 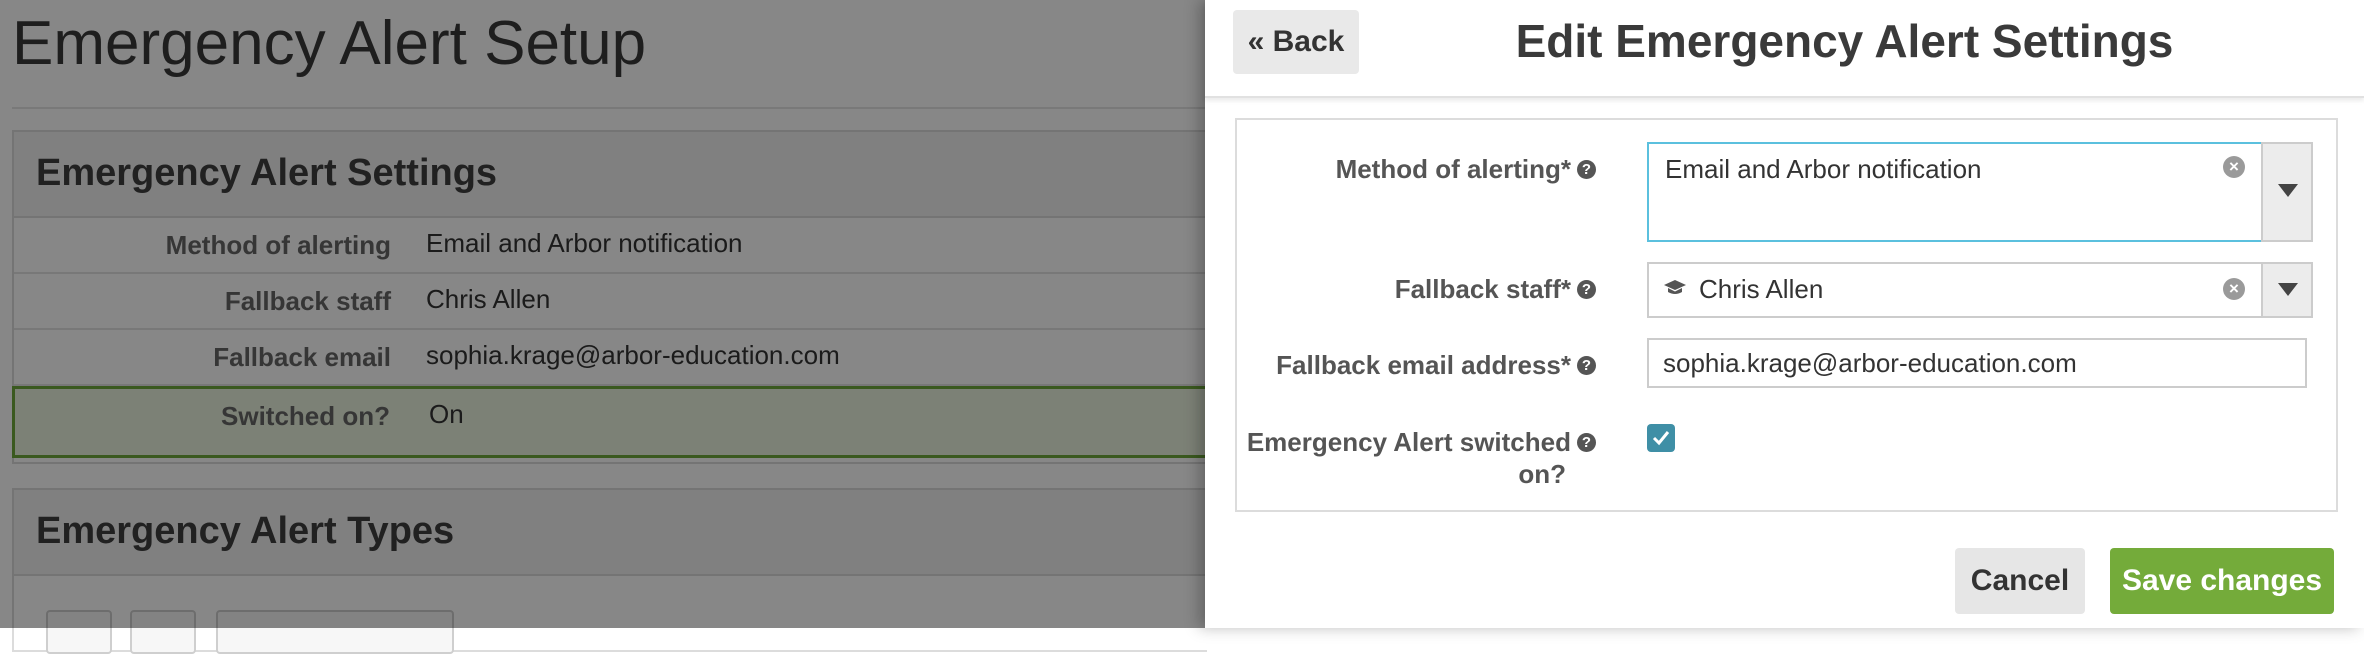 What do you see at coordinates (1956, 192) in the screenshot?
I see `method-select: Email and Arbor notification ×` at bounding box center [1956, 192].